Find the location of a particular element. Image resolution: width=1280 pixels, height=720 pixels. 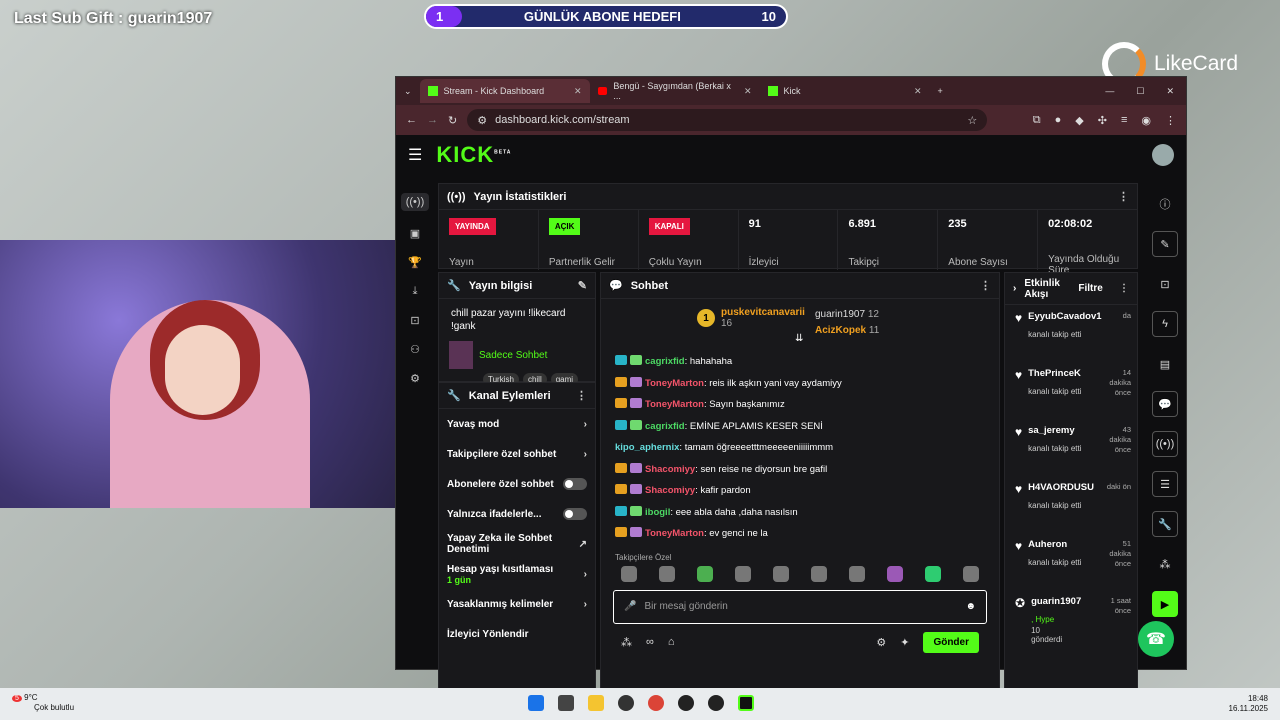

store-icon: ⌂ is located at coordinates (671, 642).